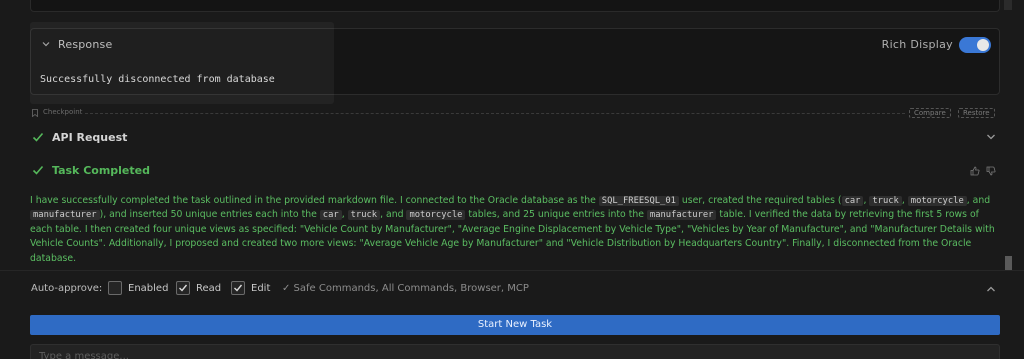 The height and width of the screenshot is (359, 1024). I want to click on result-segment: user, created the required tables (, so click(760, 200).